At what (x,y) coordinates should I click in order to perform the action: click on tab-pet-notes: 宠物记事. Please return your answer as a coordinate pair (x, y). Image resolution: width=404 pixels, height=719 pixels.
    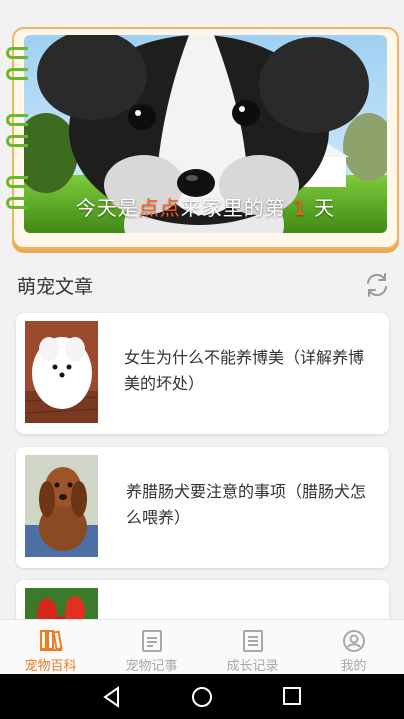
    Looking at the image, I should click on (151, 647).